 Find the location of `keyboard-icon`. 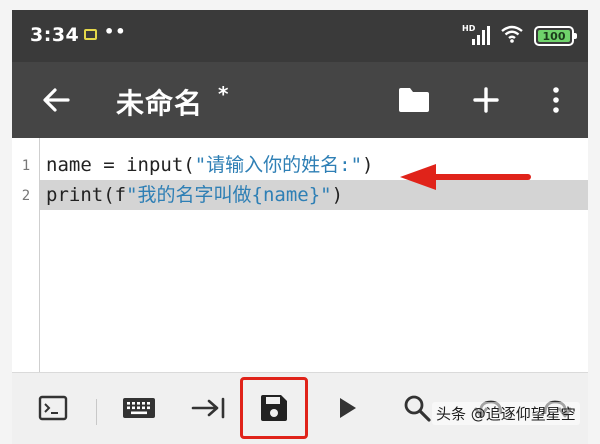

keyboard-icon is located at coordinates (139, 408).